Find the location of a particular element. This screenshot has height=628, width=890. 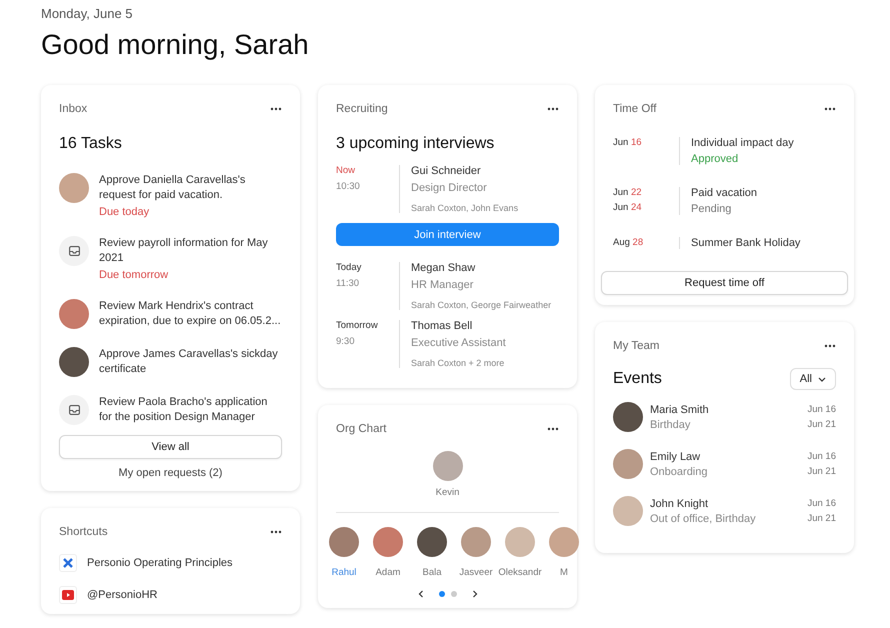

greeting-heading: Good morning, Sarah is located at coordinates (175, 45).